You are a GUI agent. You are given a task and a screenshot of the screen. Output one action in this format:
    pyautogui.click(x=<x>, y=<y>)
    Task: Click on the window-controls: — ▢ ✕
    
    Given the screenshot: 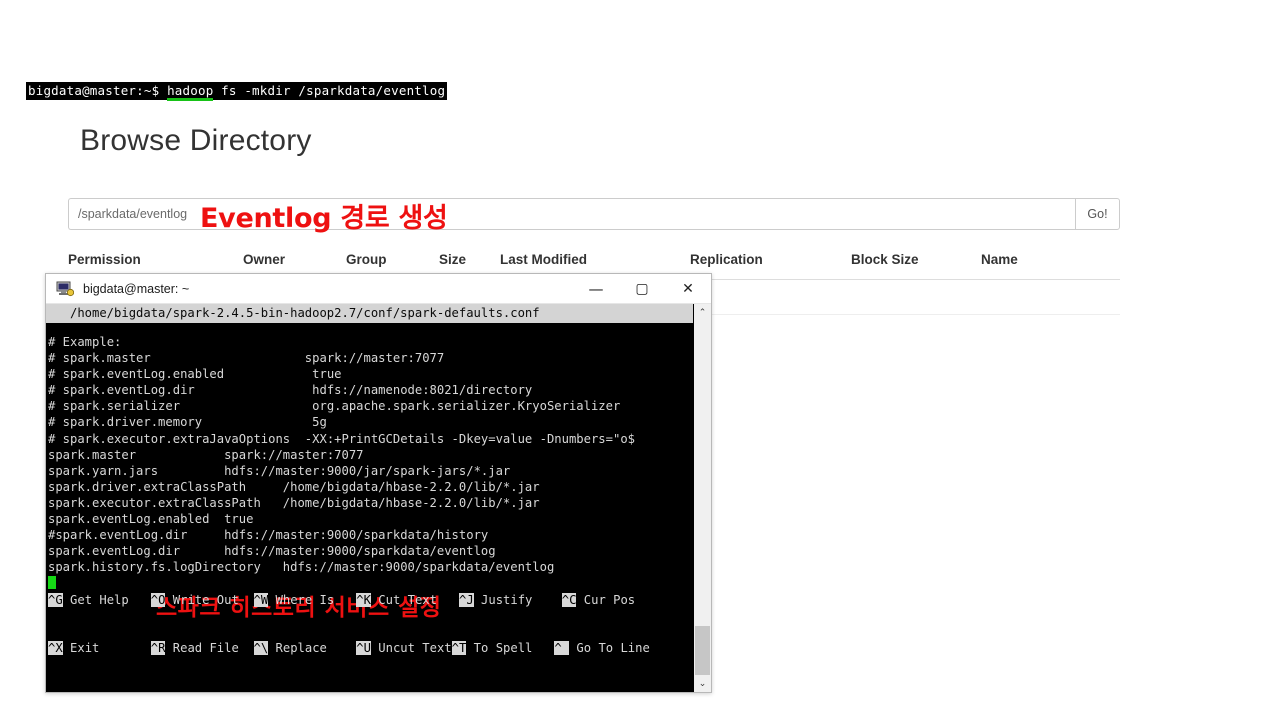 What is the action you would take?
    pyautogui.click(x=642, y=289)
    